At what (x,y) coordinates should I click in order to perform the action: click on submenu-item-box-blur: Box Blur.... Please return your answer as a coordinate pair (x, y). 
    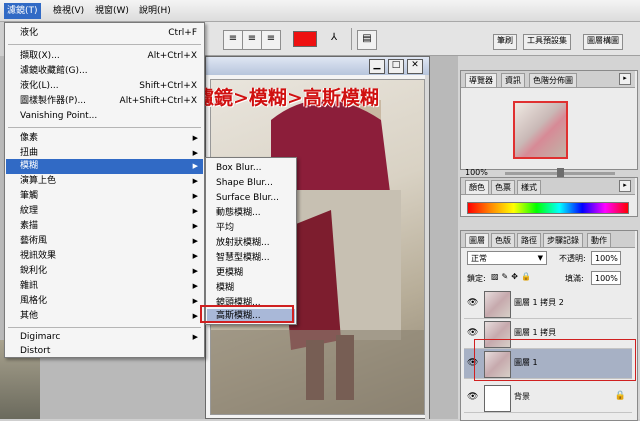
    Looking at the image, I should click on (251, 168).